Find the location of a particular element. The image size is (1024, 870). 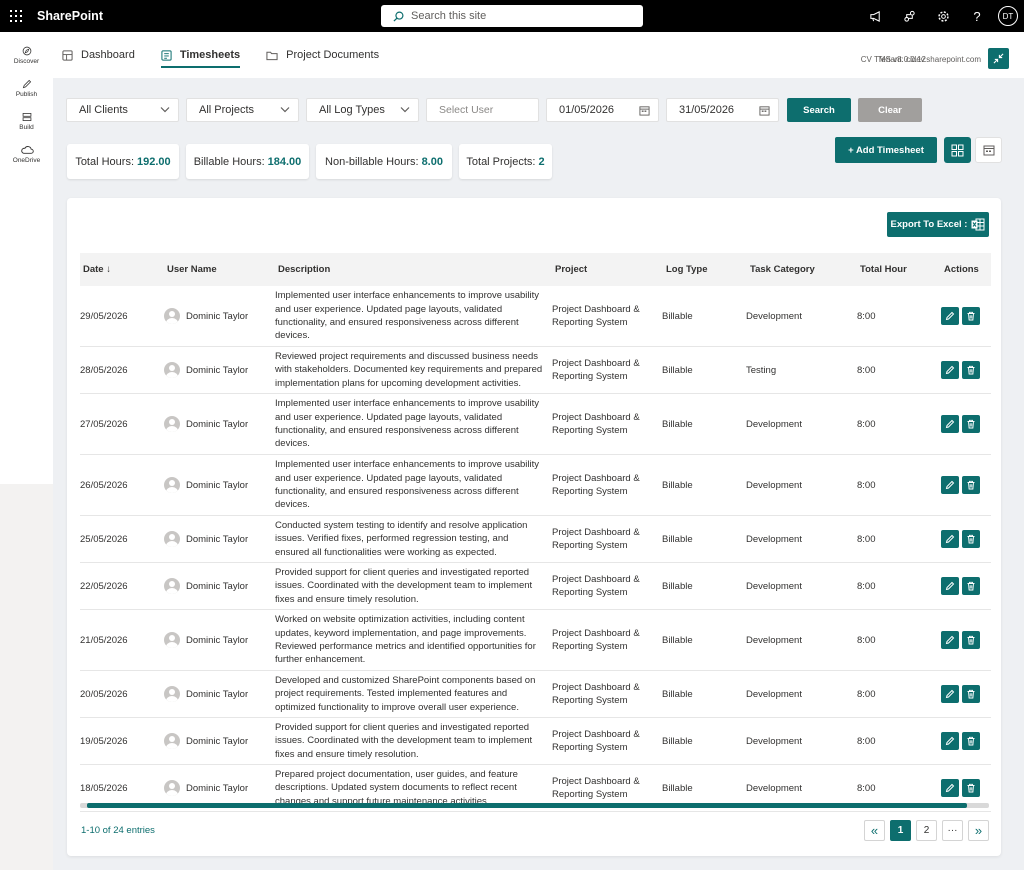

share-icon is located at coordinates (909, 16).